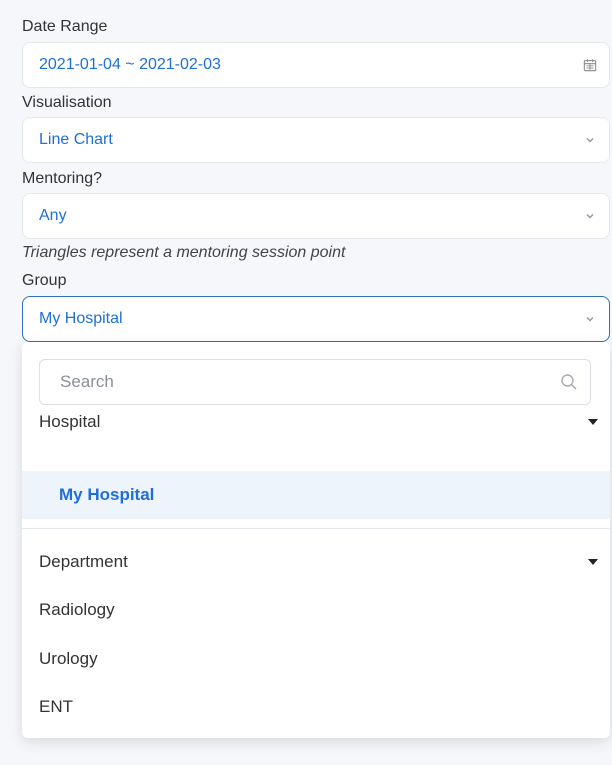 The height and width of the screenshot is (765, 612). I want to click on option-radiology: Radiology, so click(316, 610).